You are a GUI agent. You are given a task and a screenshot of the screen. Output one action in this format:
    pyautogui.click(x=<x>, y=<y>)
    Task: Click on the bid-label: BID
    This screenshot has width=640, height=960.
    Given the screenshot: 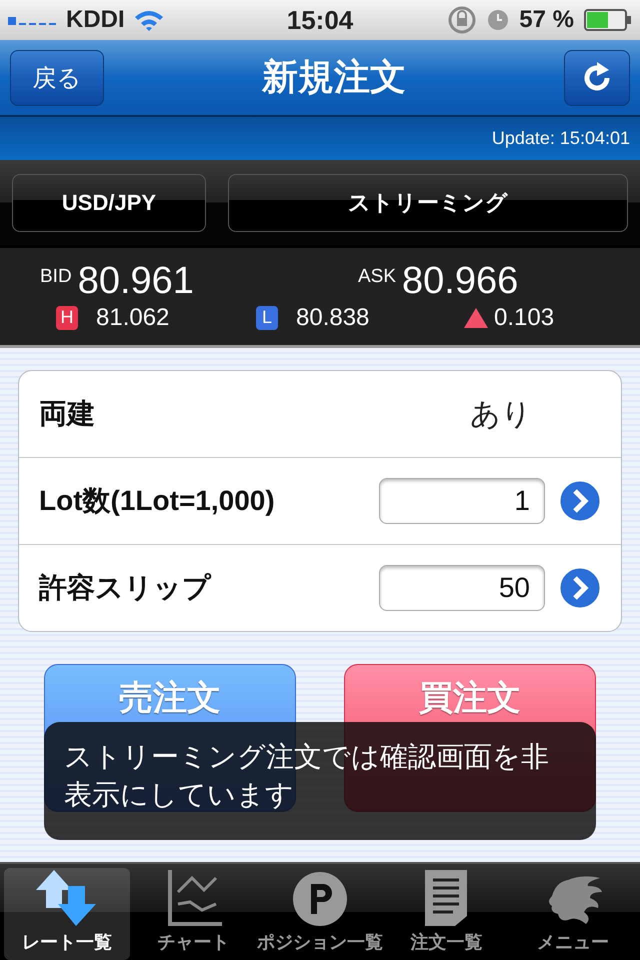 What is the action you would take?
    pyautogui.click(x=56, y=277)
    